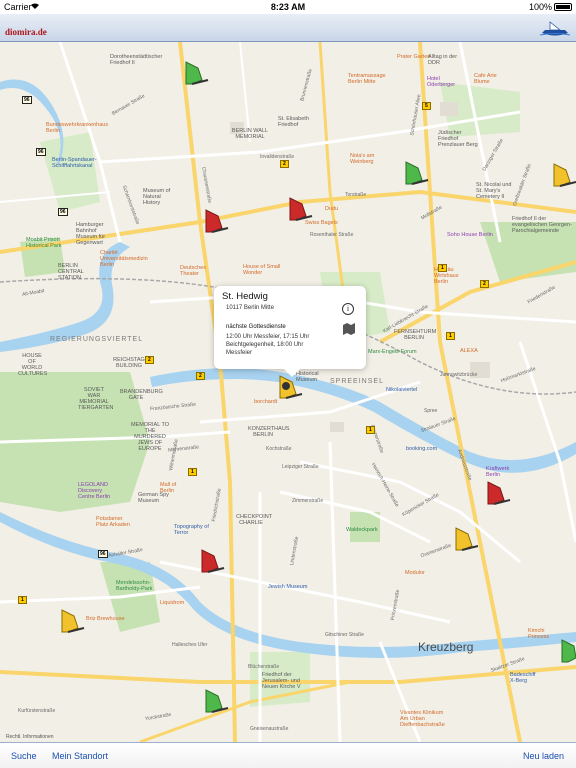  Describe the element at coordinates (288, 587) in the screenshot. I see `poi-label: Jewish Museum` at that location.